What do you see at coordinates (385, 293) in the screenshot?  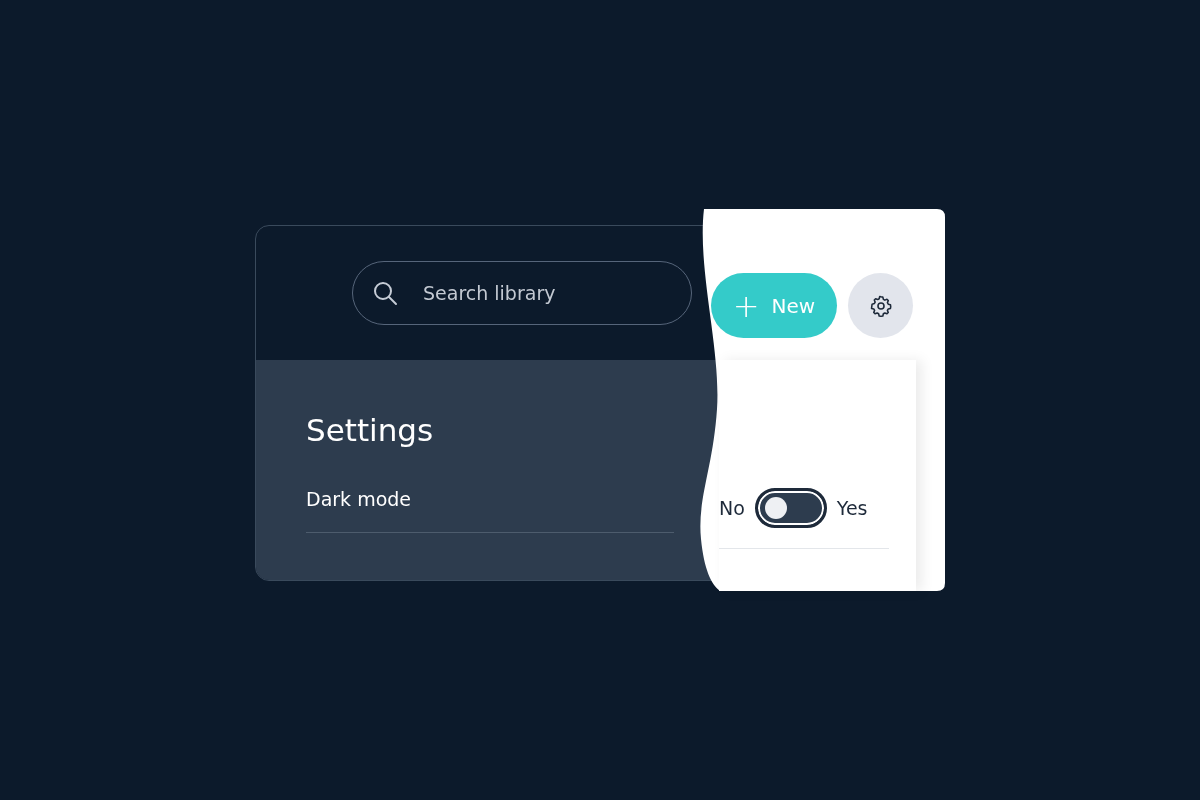 I see `search-icon` at bounding box center [385, 293].